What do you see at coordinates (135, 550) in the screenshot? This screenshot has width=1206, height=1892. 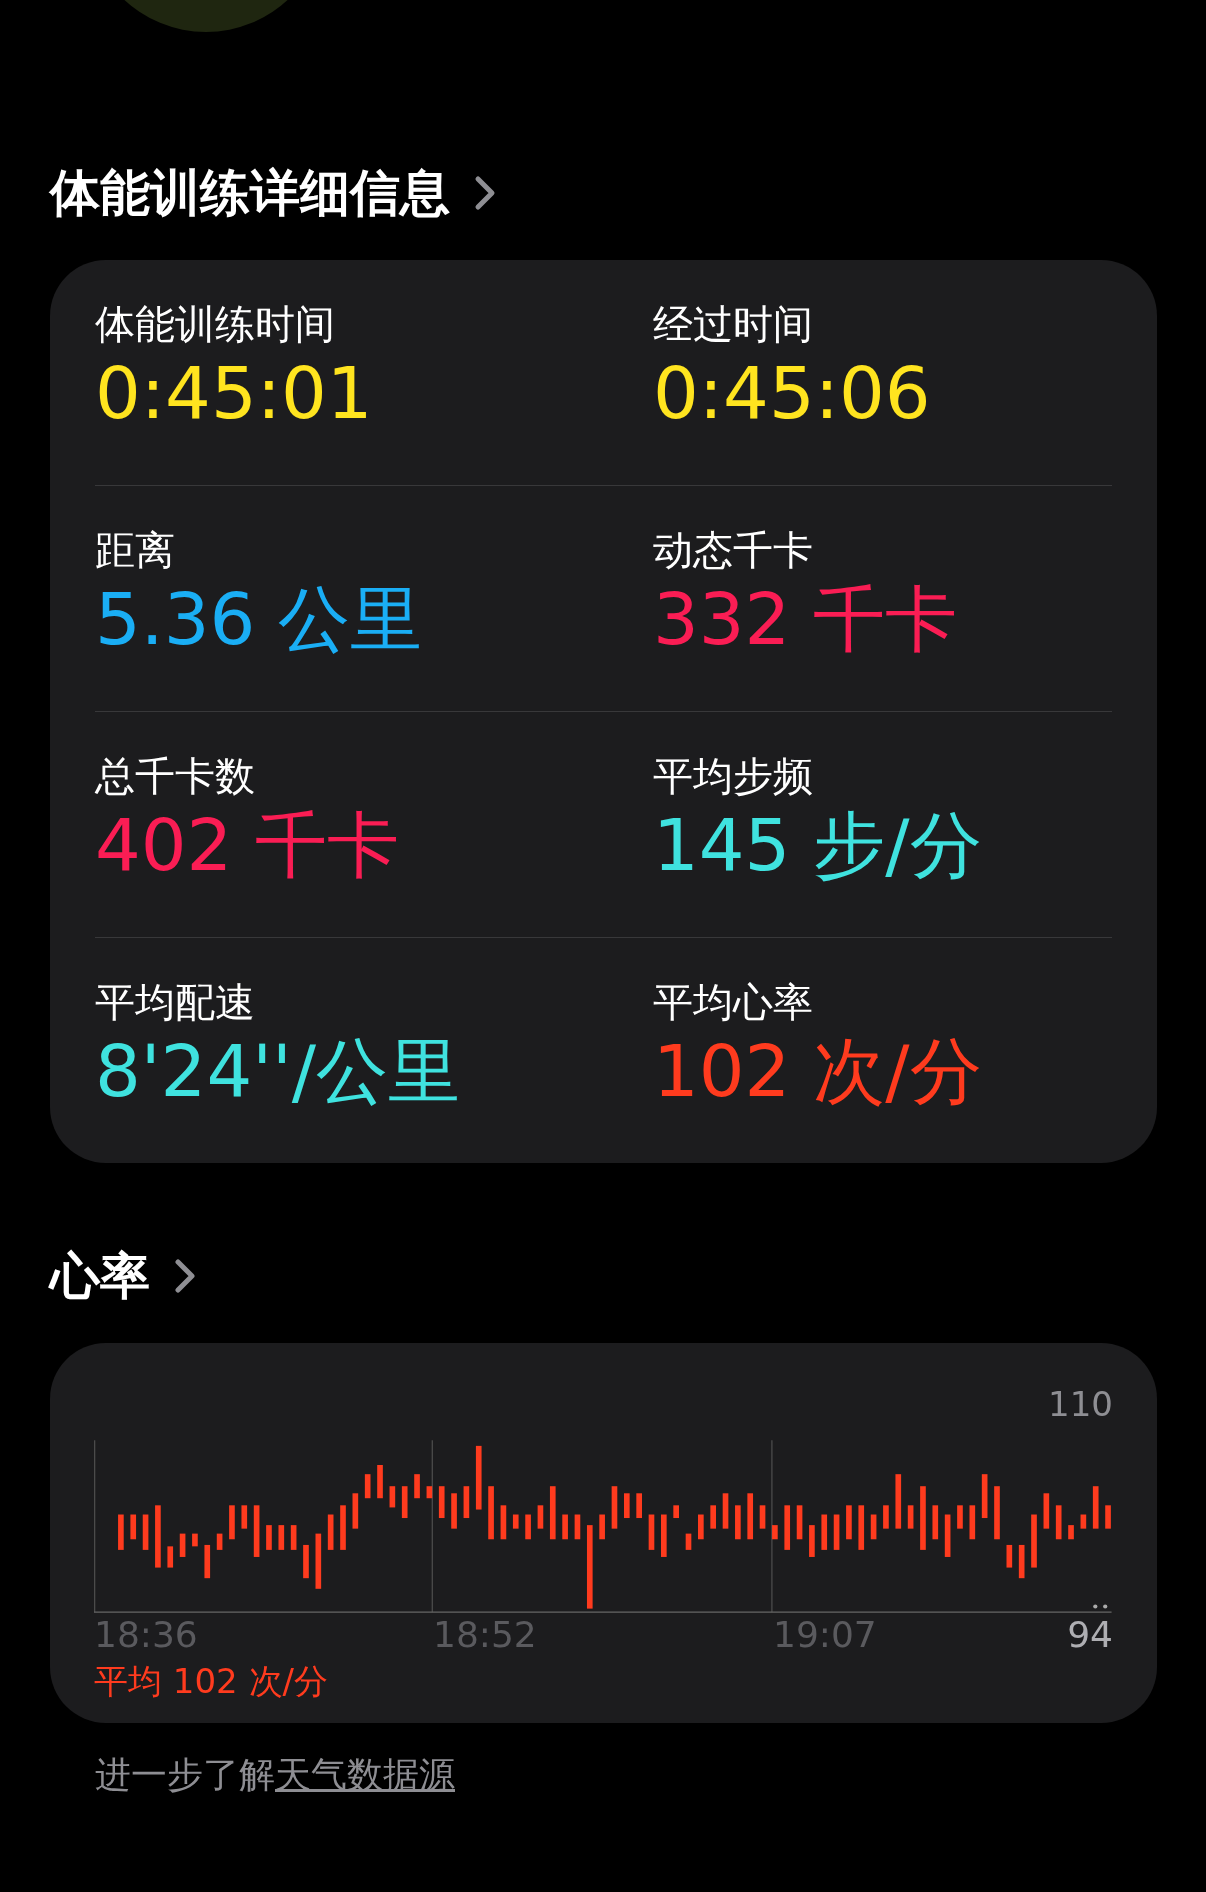 I see `metric-label: 距离` at bounding box center [135, 550].